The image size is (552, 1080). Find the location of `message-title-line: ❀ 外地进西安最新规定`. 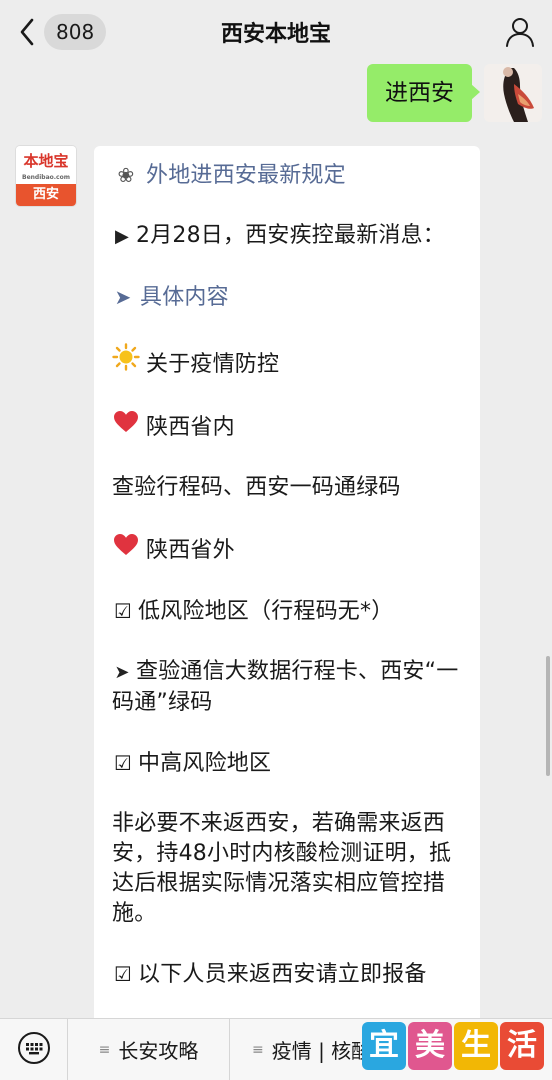

message-title-line: ❀ 外地进西安最新规定 is located at coordinates (287, 175).